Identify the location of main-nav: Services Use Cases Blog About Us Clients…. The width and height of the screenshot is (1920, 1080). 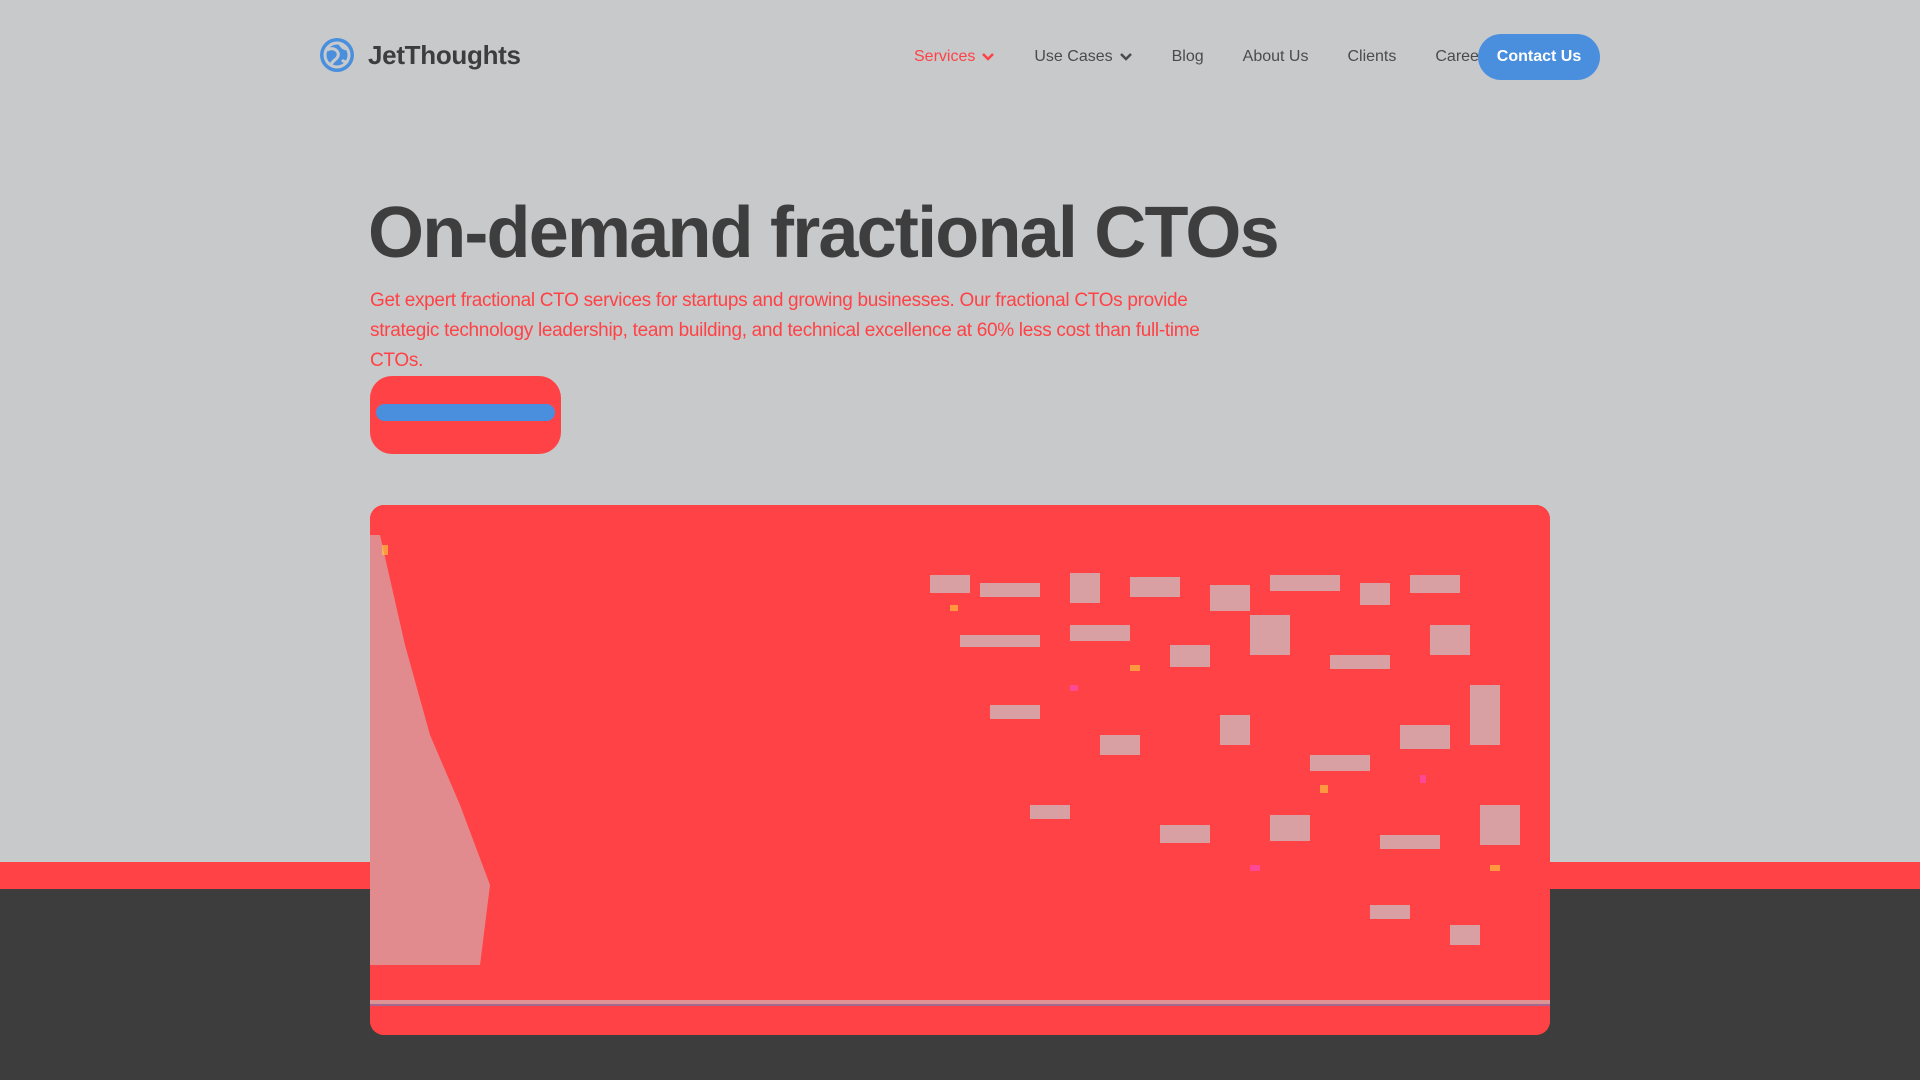
(1222, 57).